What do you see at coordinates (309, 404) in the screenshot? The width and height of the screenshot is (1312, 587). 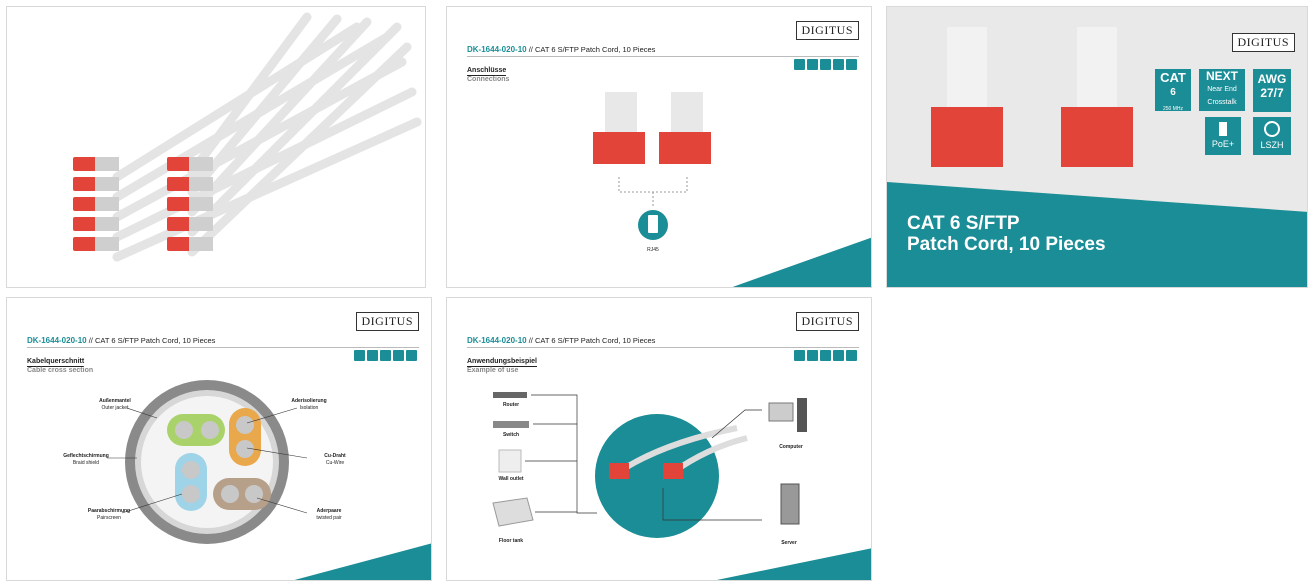 I see `label-isolation: Aderisolierung Isolation` at bounding box center [309, 404].